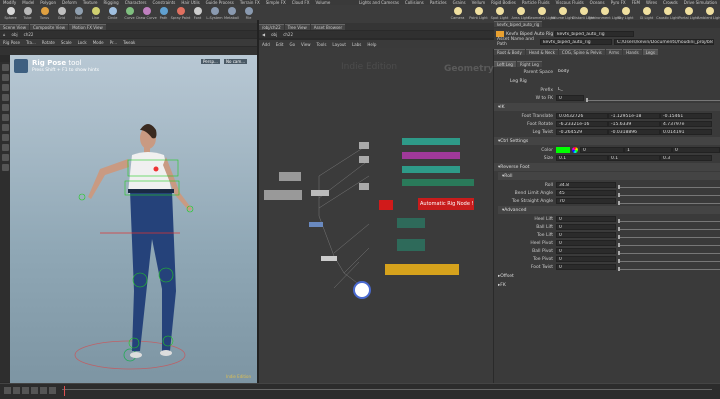 The width and height of the screenshot is (720, 399). What do you see at coordinates (266, 44) in the screenshot?
I see `network-menu-item: Add` at bounding box center [266, 44].